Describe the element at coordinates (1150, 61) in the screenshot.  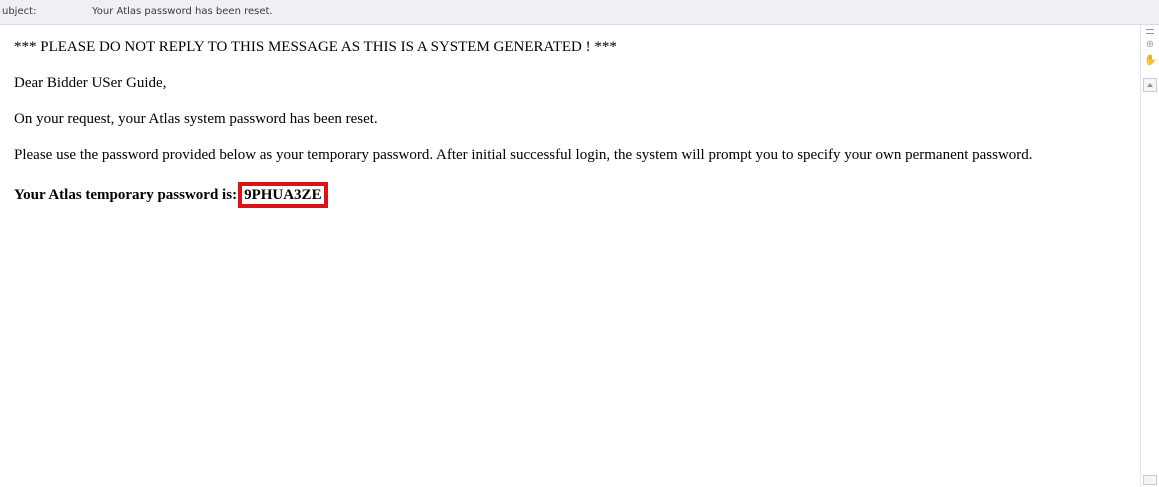
I see `hand-icon: ✋` at that location.